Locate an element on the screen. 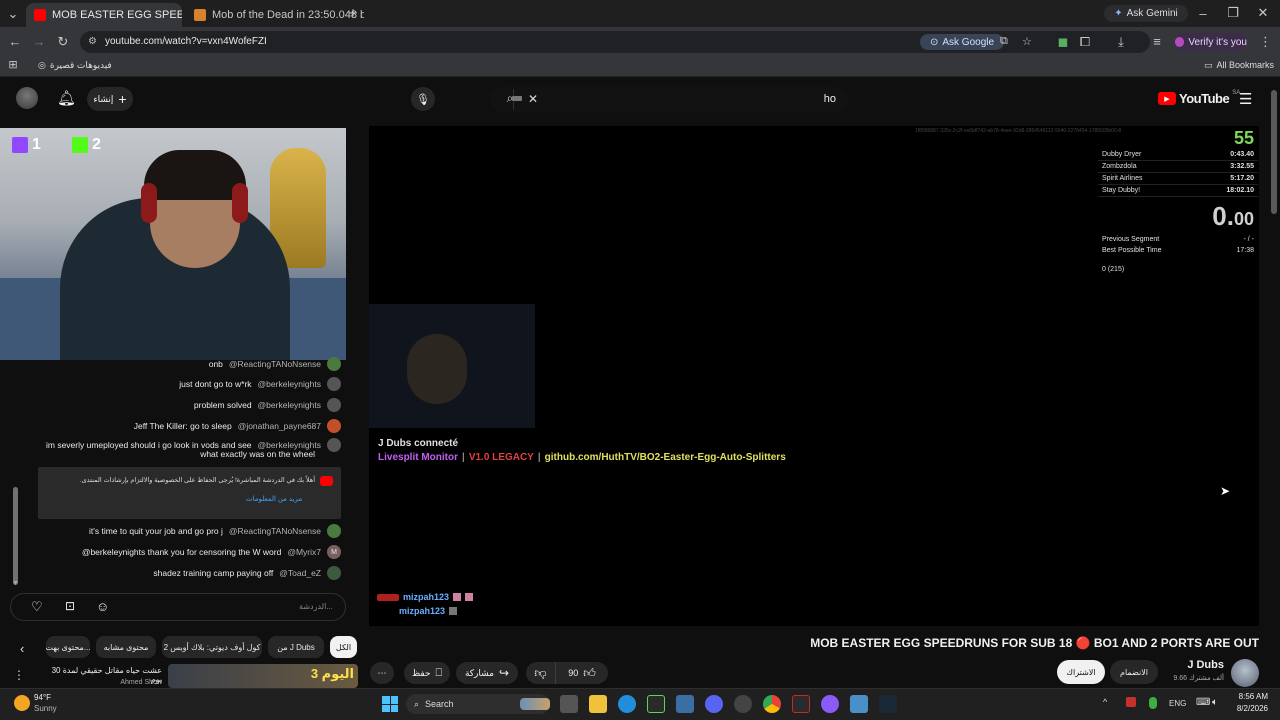  weather-temp: 94°F is located at coordinates (42, 697).